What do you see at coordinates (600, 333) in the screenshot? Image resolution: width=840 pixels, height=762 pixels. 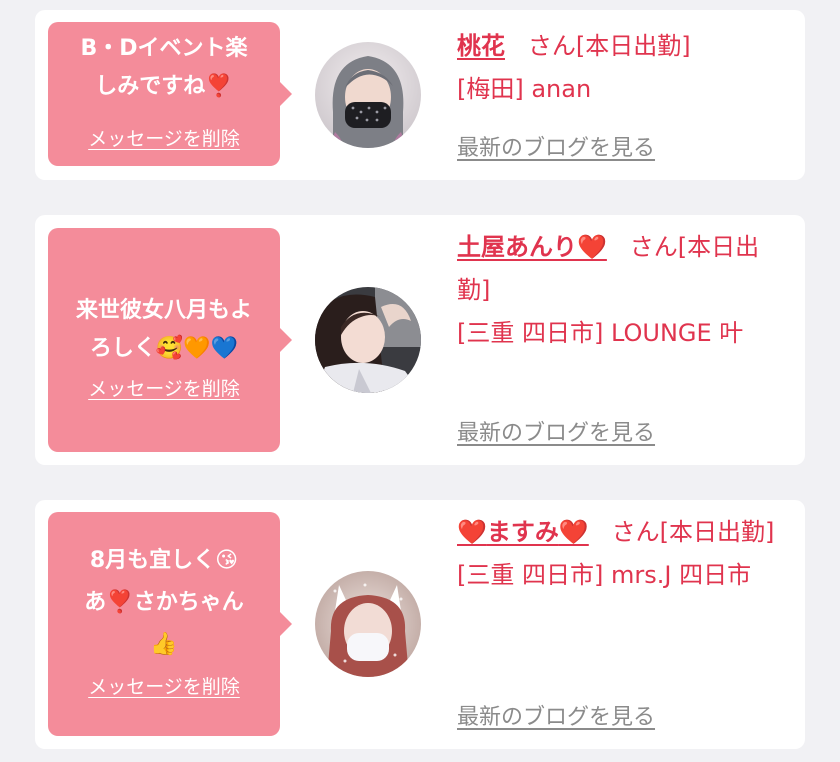 I see `shop-name: [三重 四日市] LOUNGE 叶` at bounding box center [600, 333].